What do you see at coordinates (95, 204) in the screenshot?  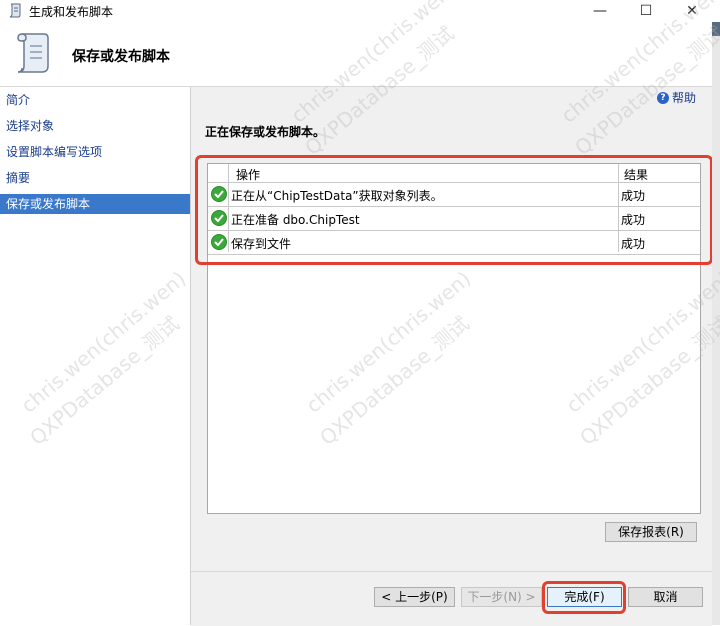 I see `sidebar-item-save-publish: 保存或发布脚本` at bounding box center [95, 204].